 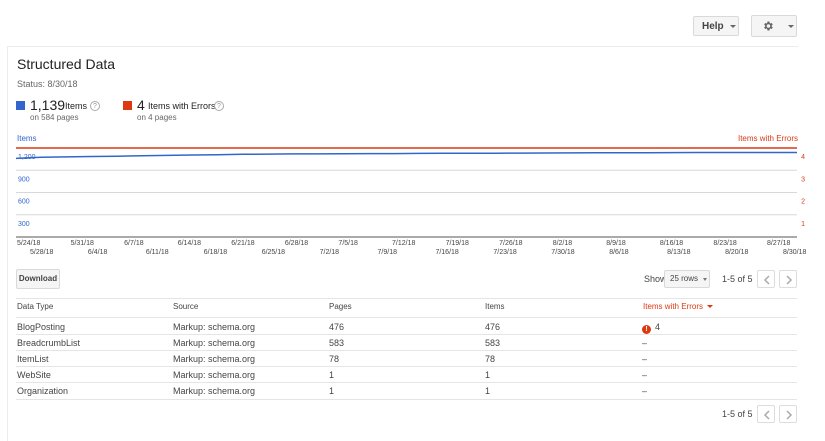 I want to click on x-tick-label: 8/20/18, so click(x=736, y=252).